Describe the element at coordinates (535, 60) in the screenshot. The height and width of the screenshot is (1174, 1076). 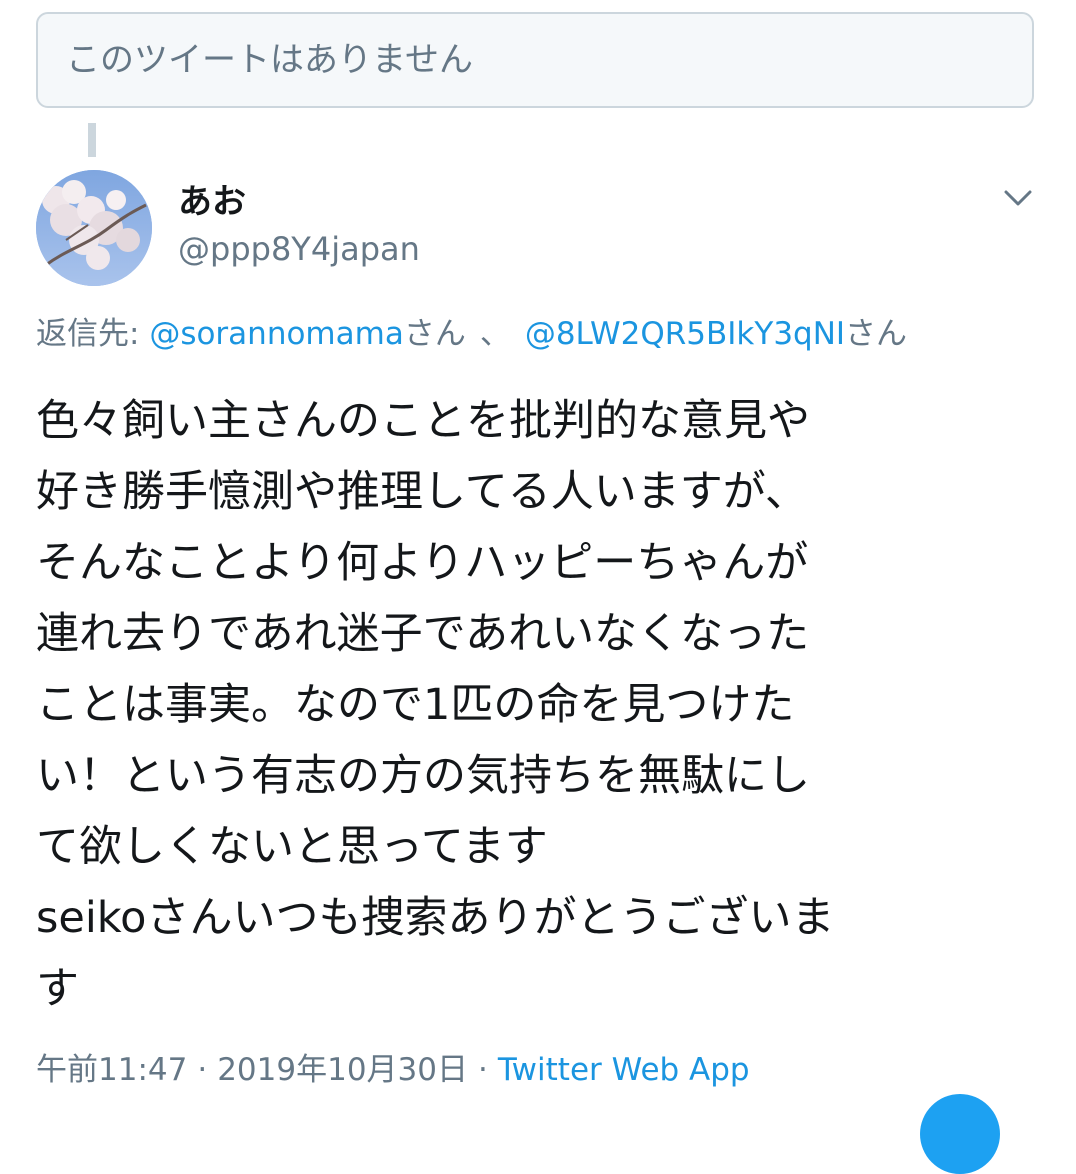
I see `unavailable-tweet-card: このツイートはありません` at that location.